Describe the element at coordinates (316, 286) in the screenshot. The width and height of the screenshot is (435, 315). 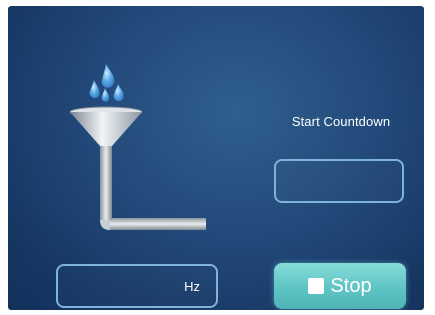
I see `stop-square-icon` at that location.